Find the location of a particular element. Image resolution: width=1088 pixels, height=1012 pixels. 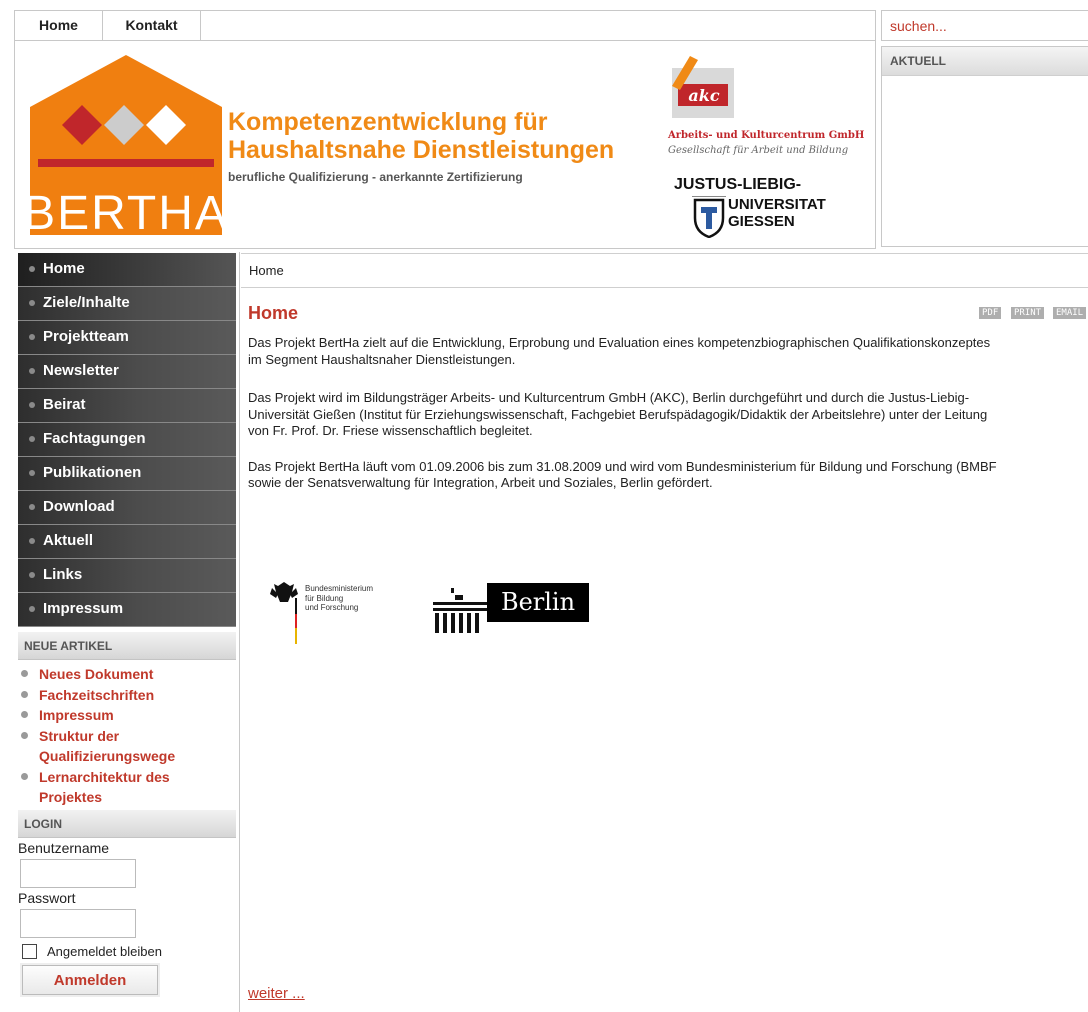

sidebar-item-fachtagungen: Fachtagungen is located at coordinates (127, 440).